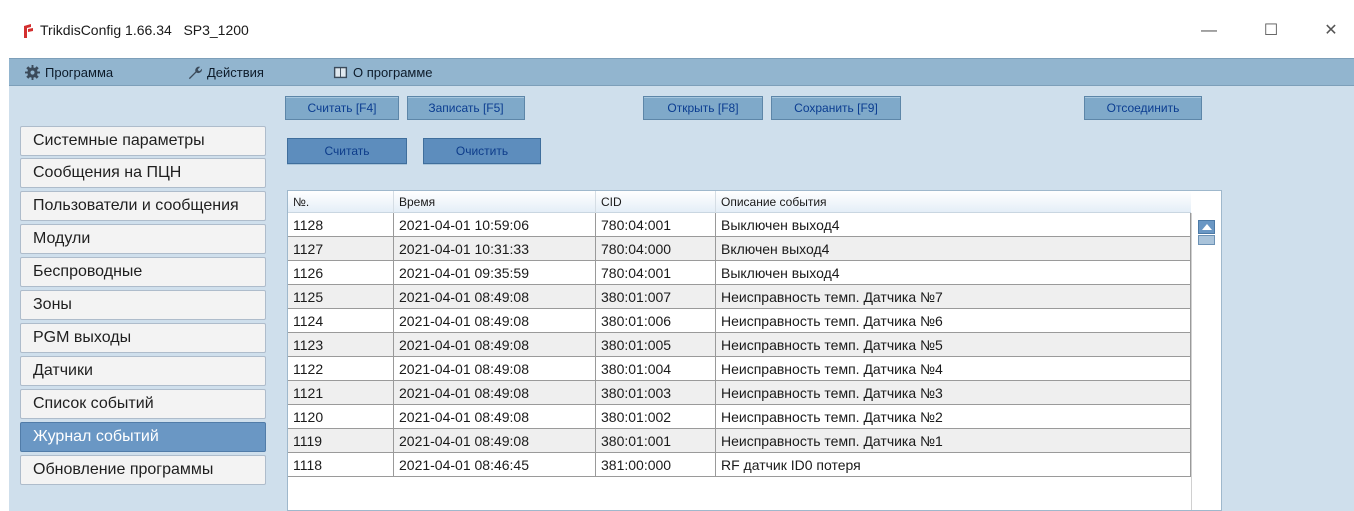  Describe the element at coordinates (341, 202) in the screenshot. I see `column-header-number: №.` at that location.